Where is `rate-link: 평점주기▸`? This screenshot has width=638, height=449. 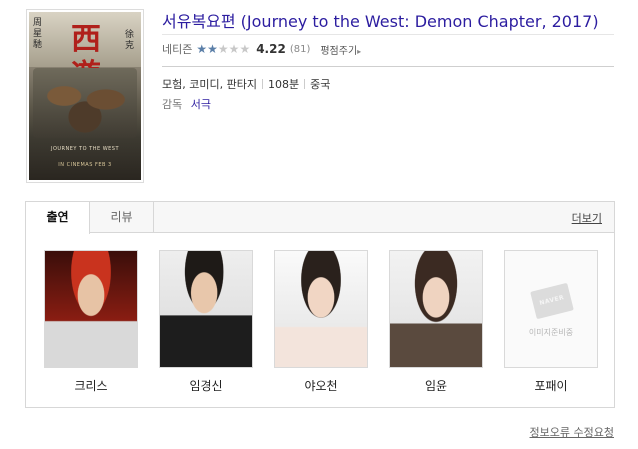
rate-link: 평점주기▸ is located at coordinates (340, 49).